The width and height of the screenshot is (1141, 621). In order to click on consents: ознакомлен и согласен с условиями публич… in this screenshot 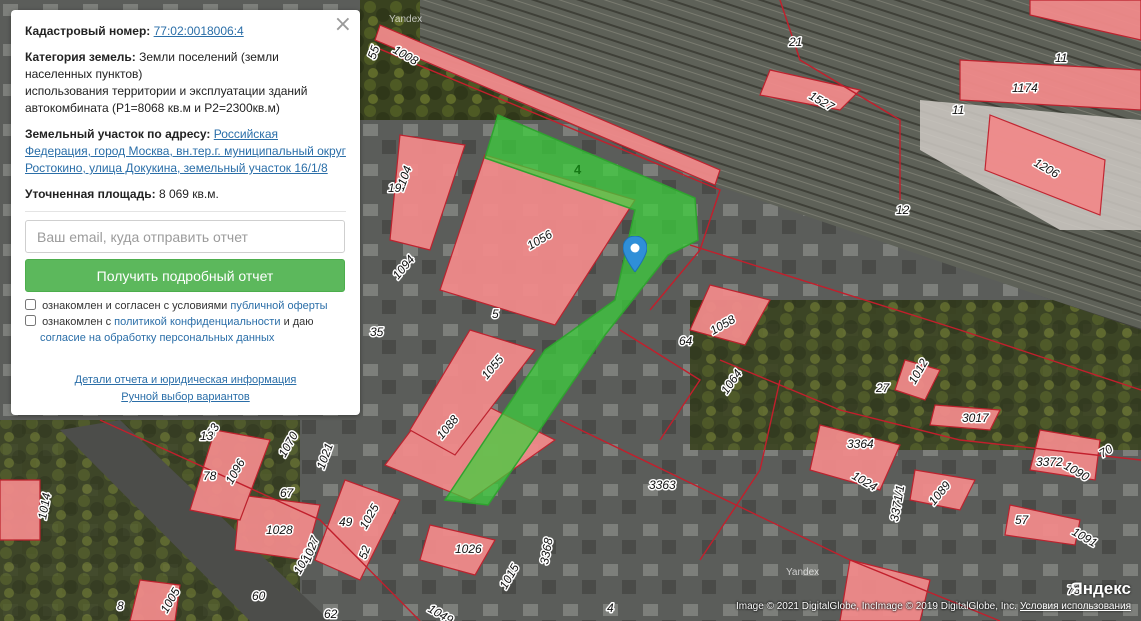, I will do `click(185, 322)`.